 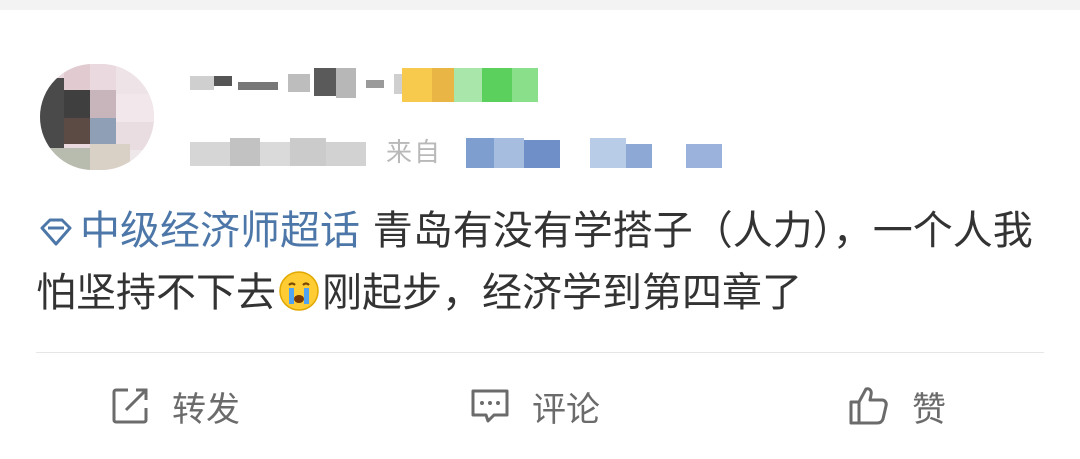 What do you see at coordinates (97, 117) in the screenshot?
I see `avatar` at bounding box center [97, 117].